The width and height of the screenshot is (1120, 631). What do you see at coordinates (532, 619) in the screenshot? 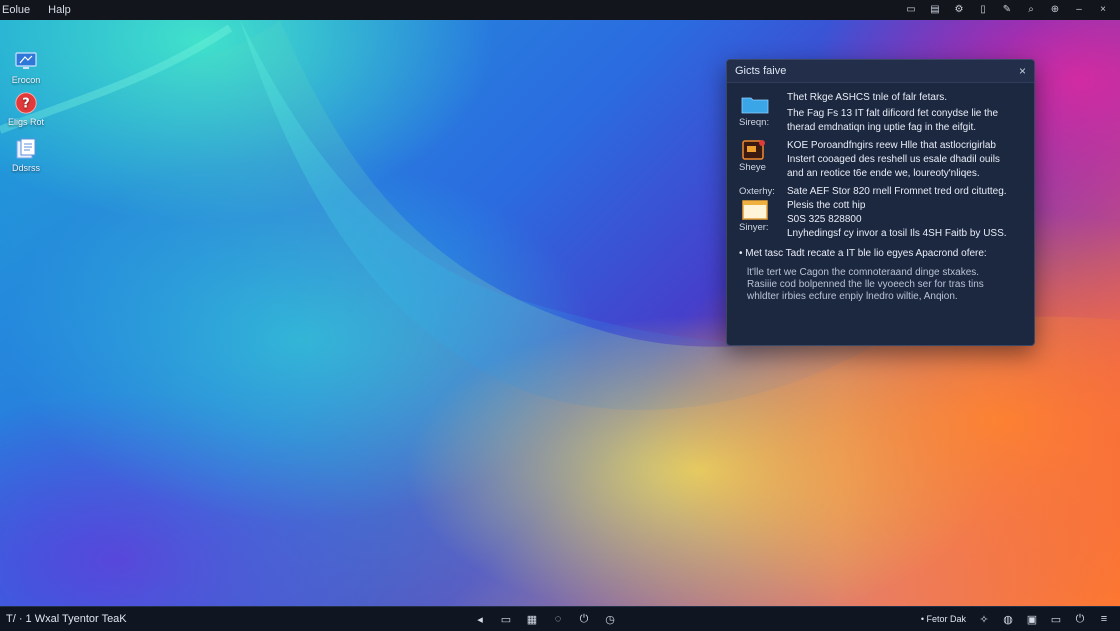
I see `grid-icon: ▦` at bounding box center [532, 619].